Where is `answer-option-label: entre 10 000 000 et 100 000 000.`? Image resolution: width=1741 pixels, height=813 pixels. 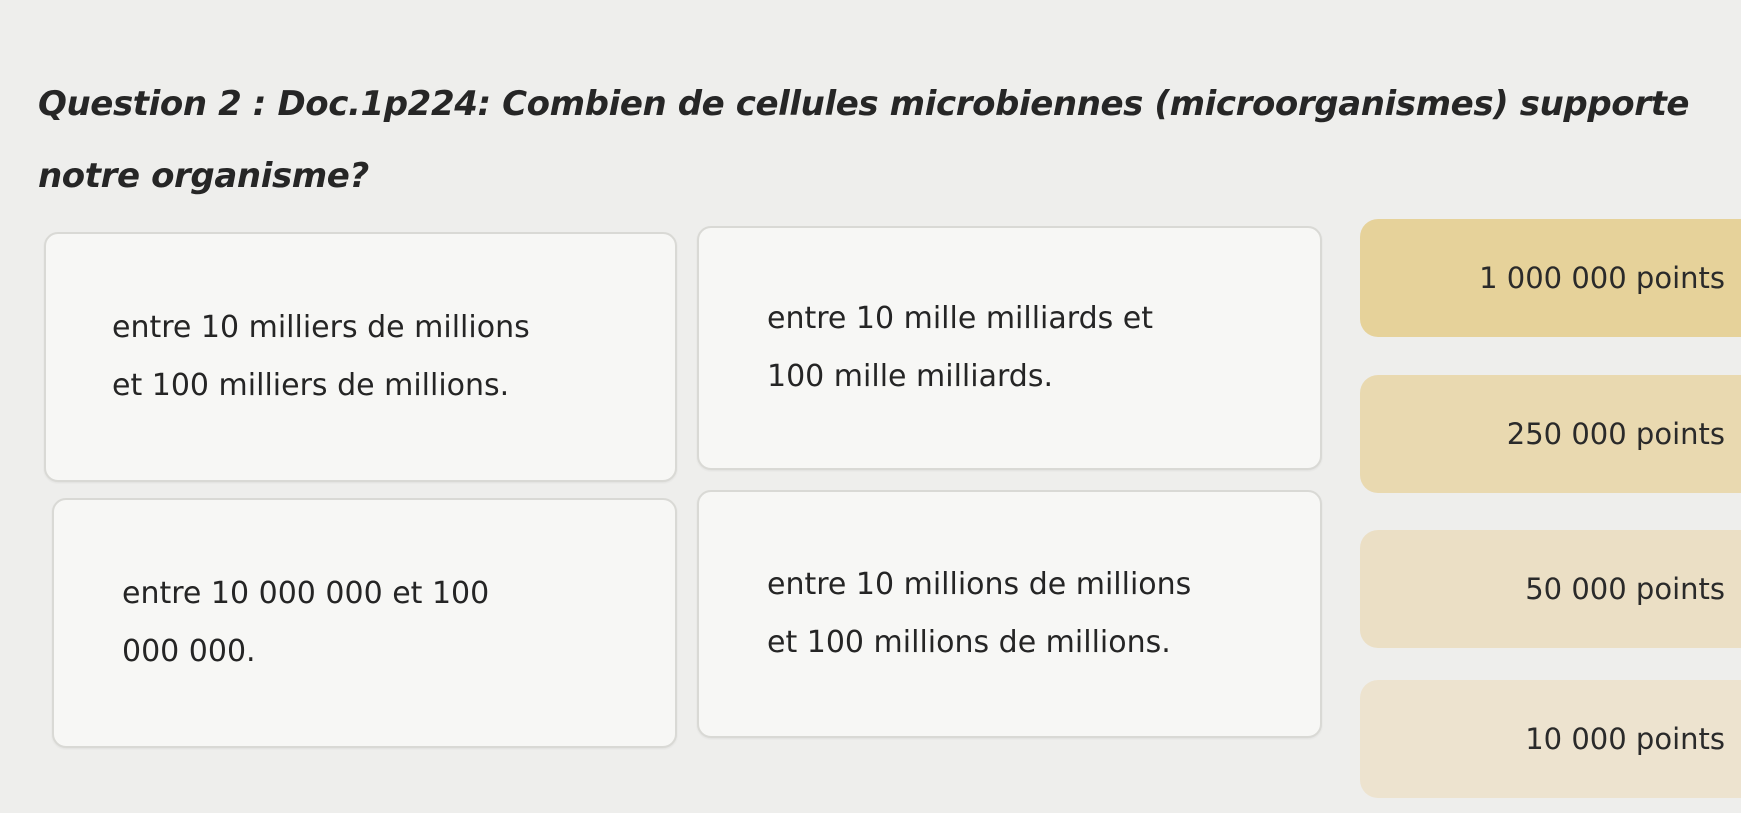
answer-option-label: entre 10 000 000 et 100 000 000. is located at coordinates (306, 622).